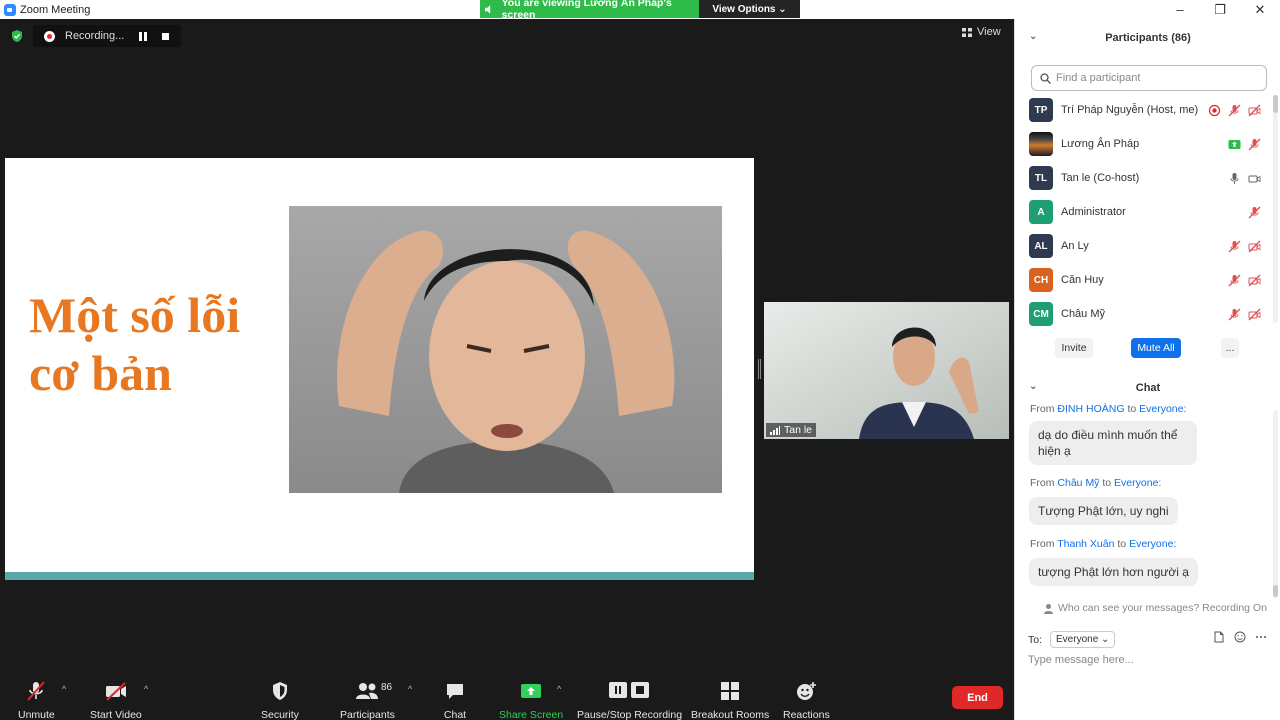 Image resolution: width=1280 pixels, height=720 pixels. I want to click on mic-on-icon, so click(1234, 178).